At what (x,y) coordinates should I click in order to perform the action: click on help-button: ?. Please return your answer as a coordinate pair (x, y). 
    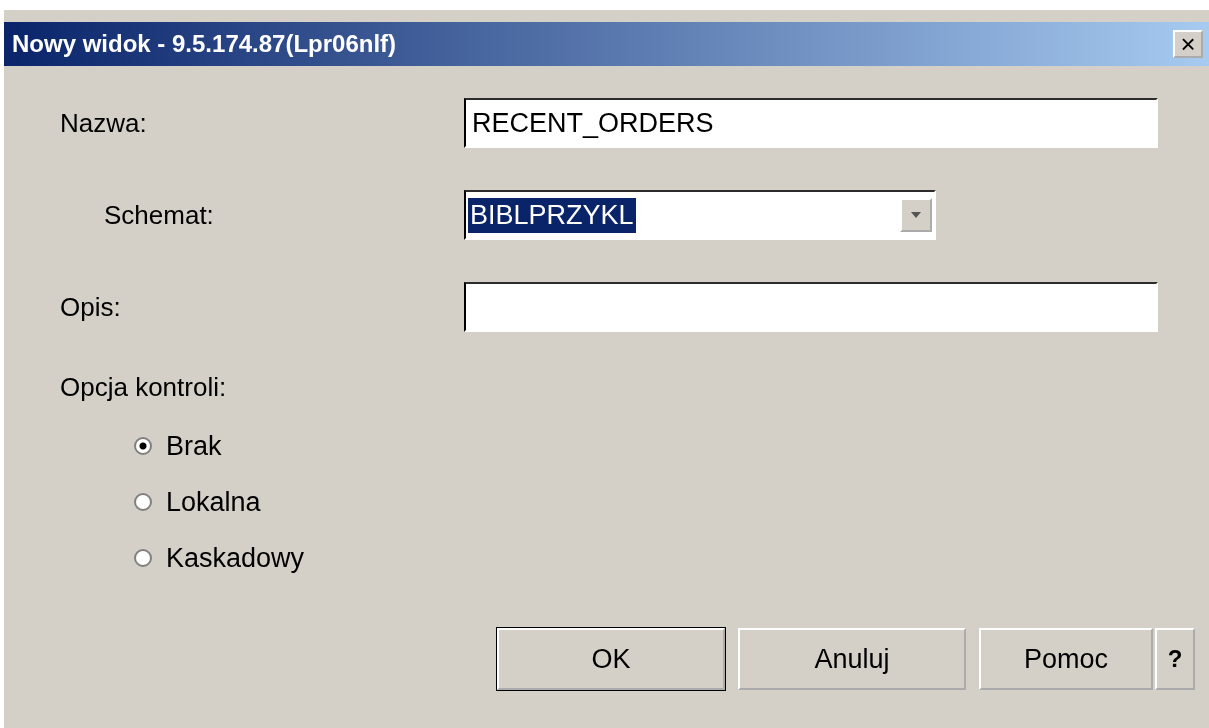
    Looking at the image, I should click on (1175, 659).